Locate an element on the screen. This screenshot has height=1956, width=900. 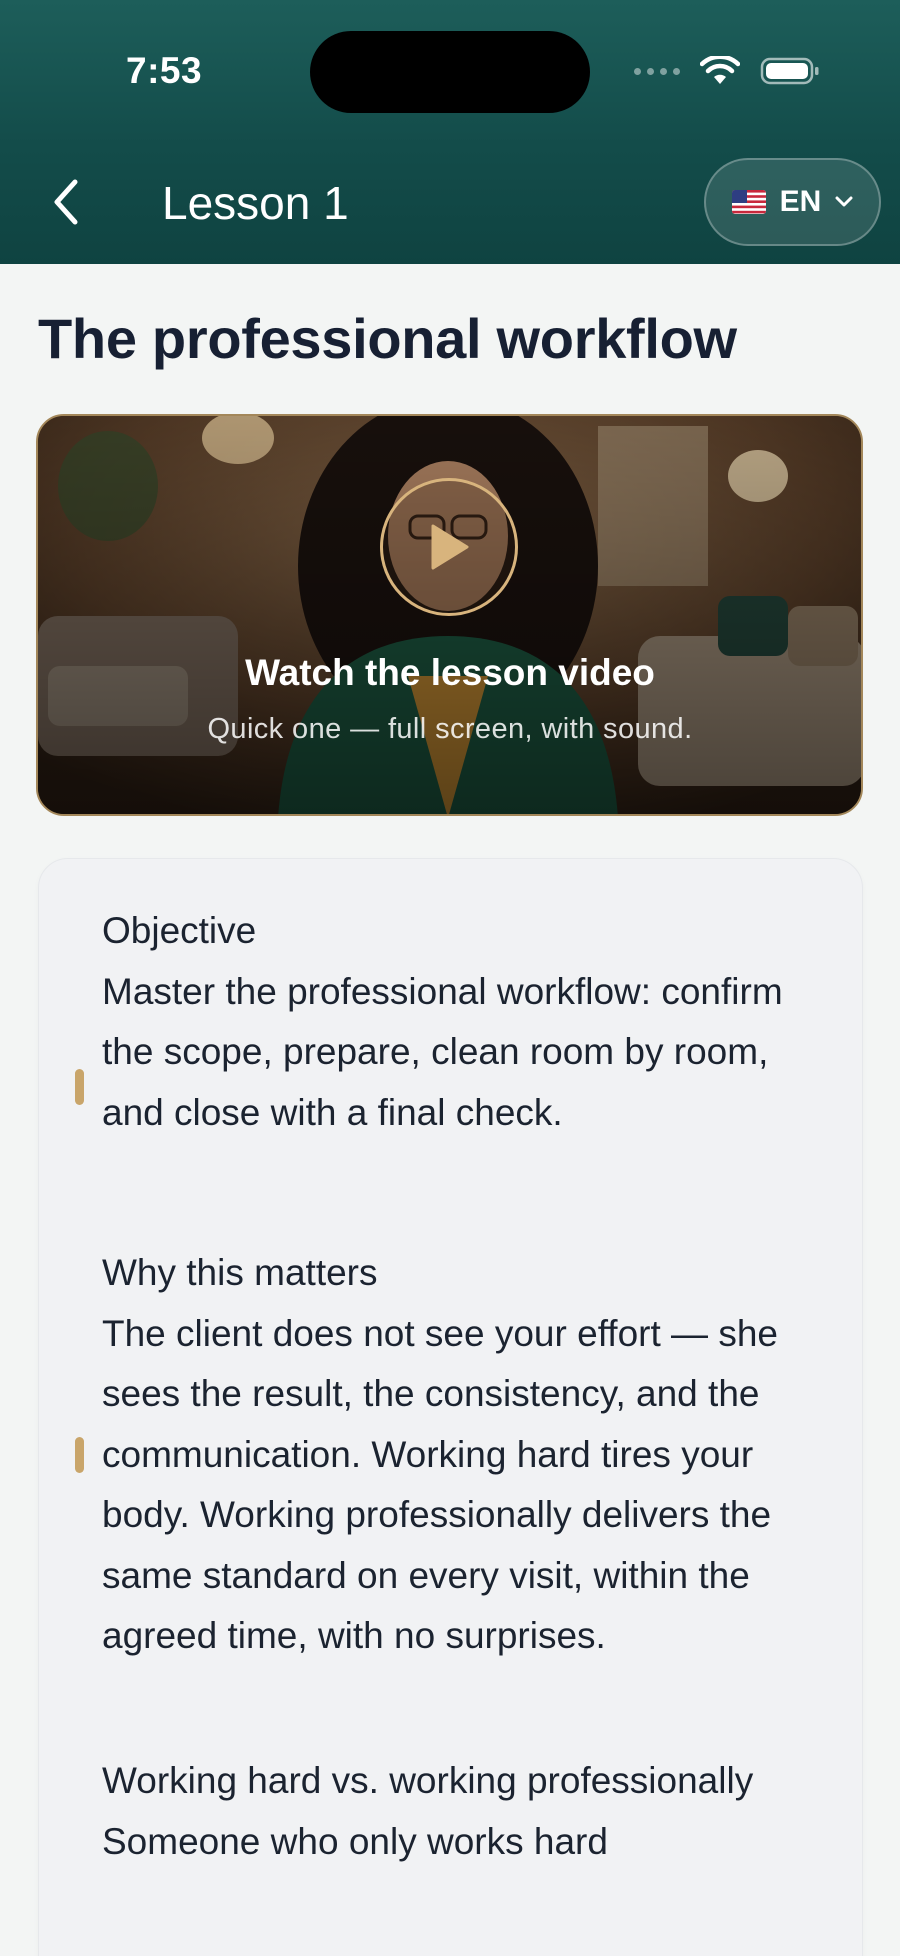
header: 7:53 Lesson 1 EN is located at coordinates (450, 132).